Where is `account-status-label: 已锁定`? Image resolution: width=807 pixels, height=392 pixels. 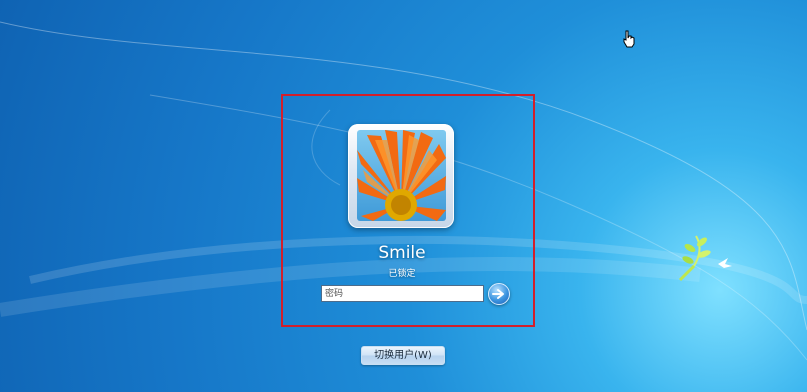
account-status-label: 已锁定 is located at coordinates (402, 274).